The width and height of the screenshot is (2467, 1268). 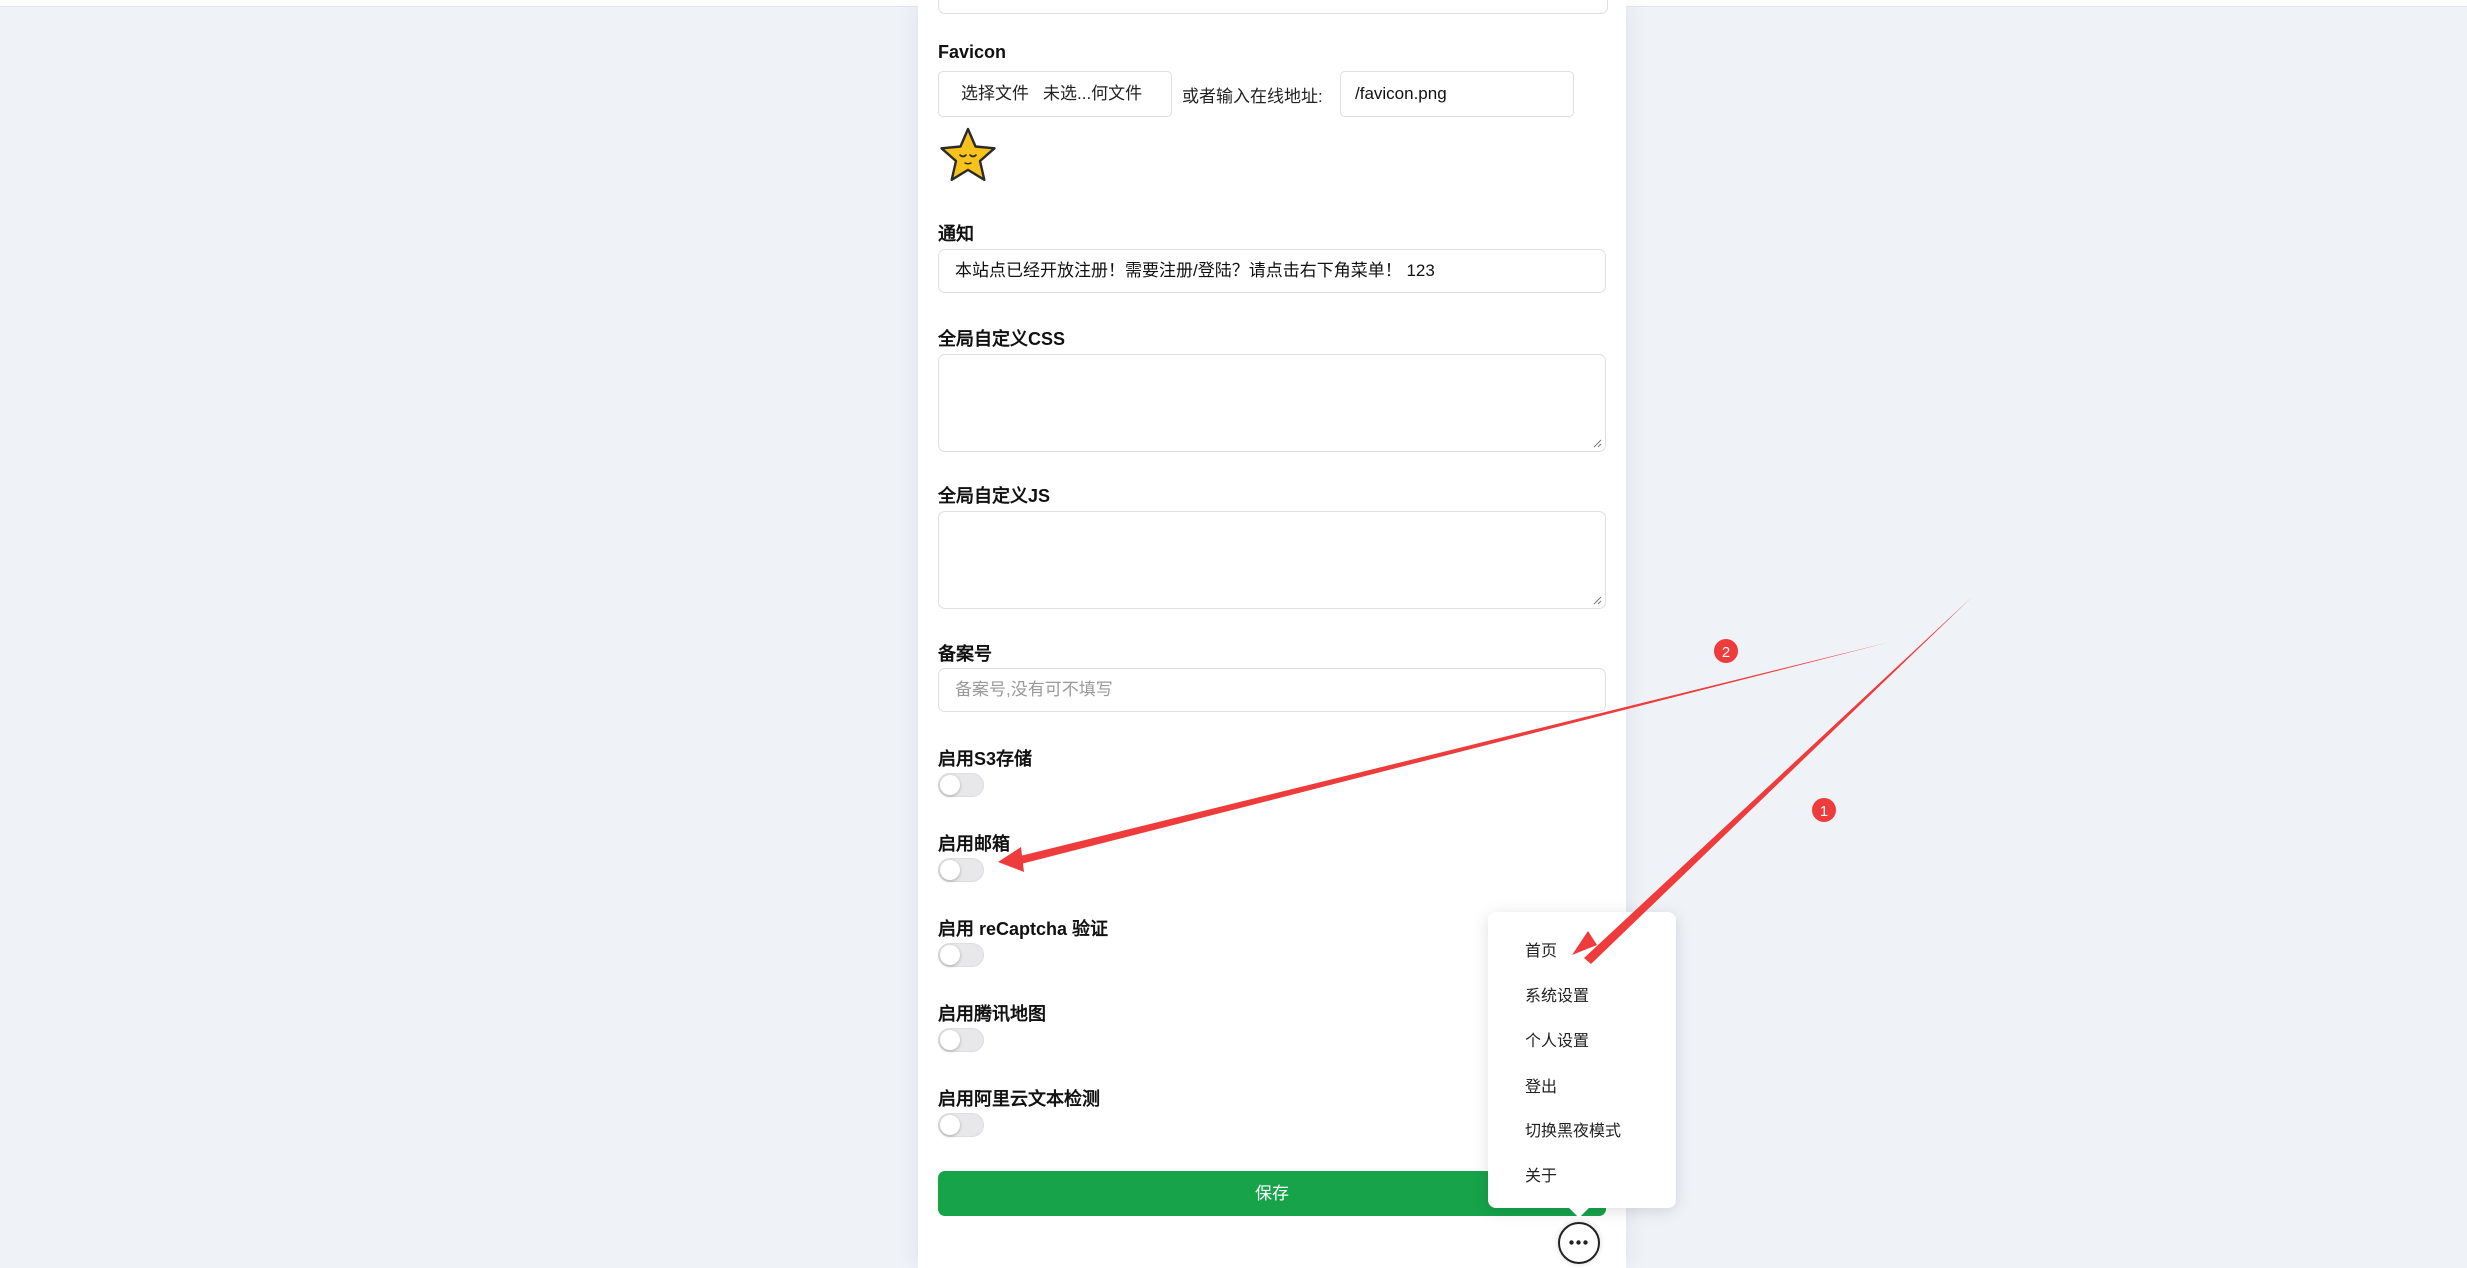 I want to click on annotation-badge-2-label: 2, so click(x=1726, y=652).